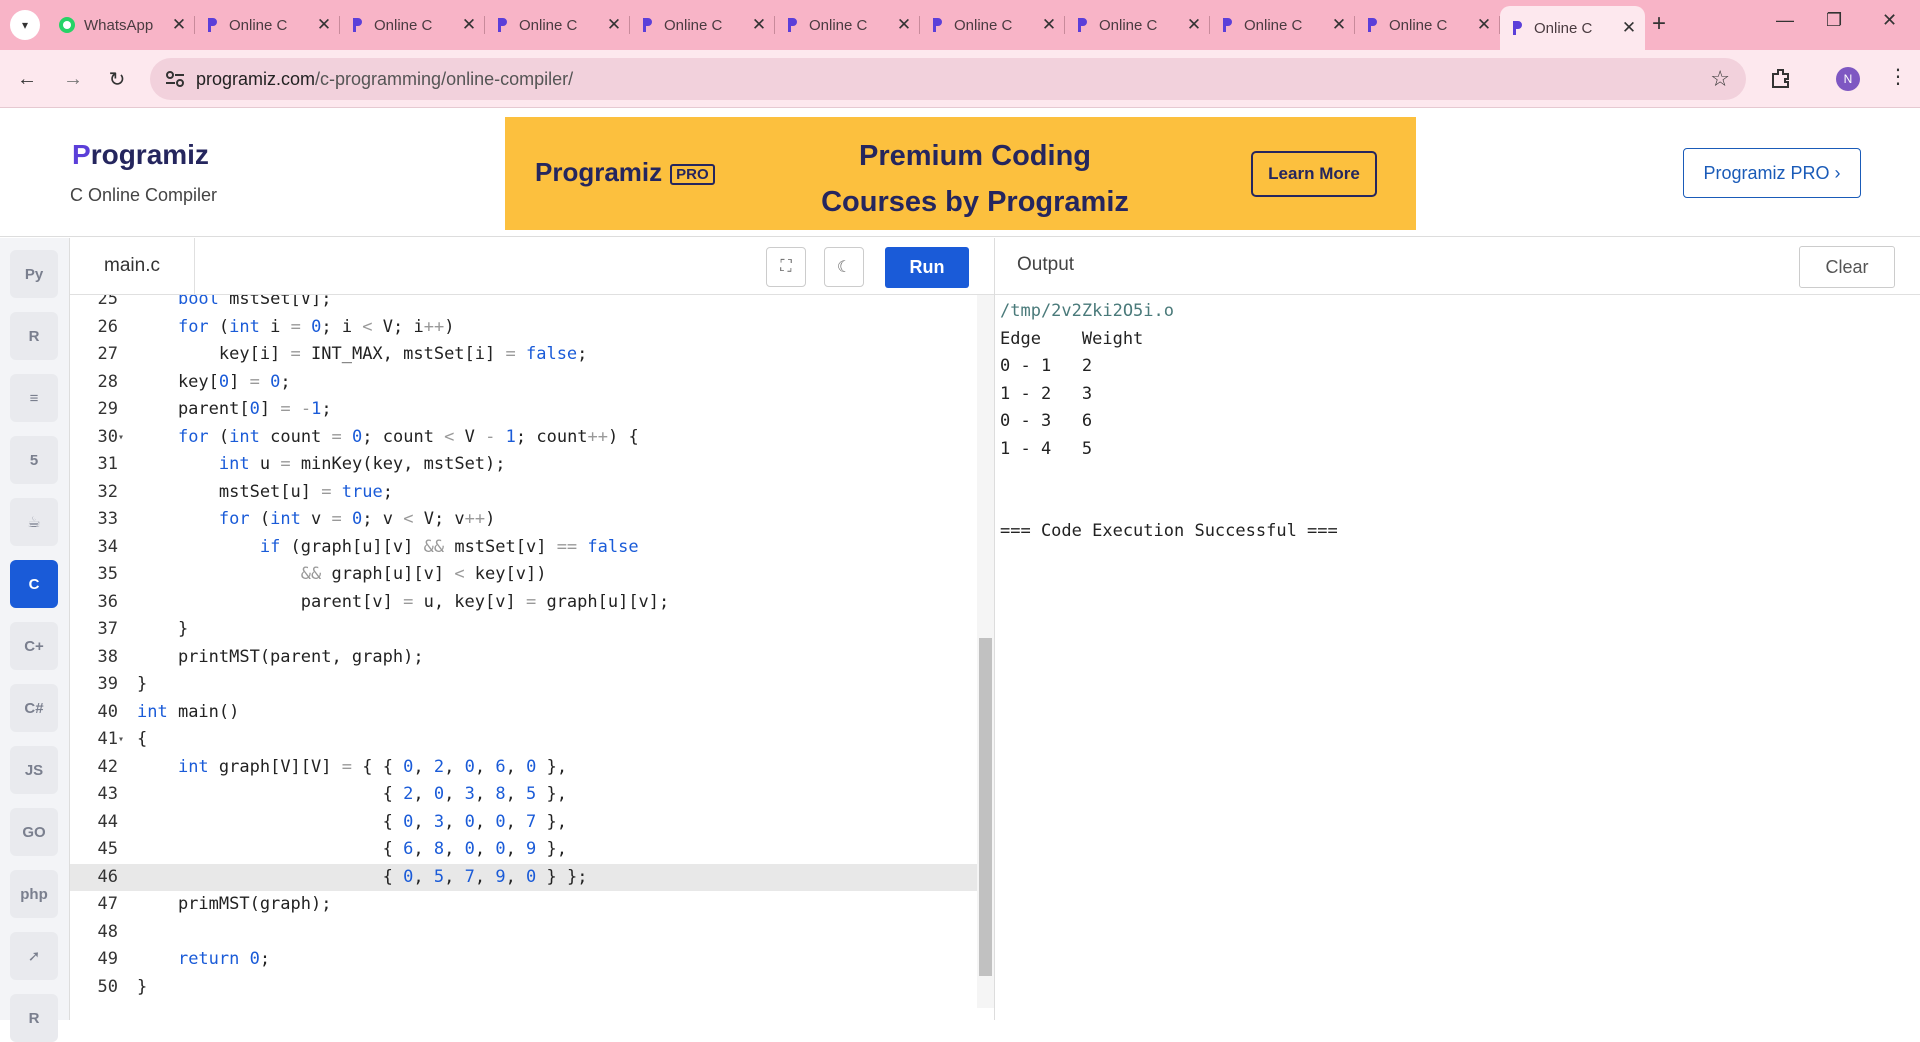 The image size is (1920, 1042). I want to click on code-line: 50}, so click(523, 988).